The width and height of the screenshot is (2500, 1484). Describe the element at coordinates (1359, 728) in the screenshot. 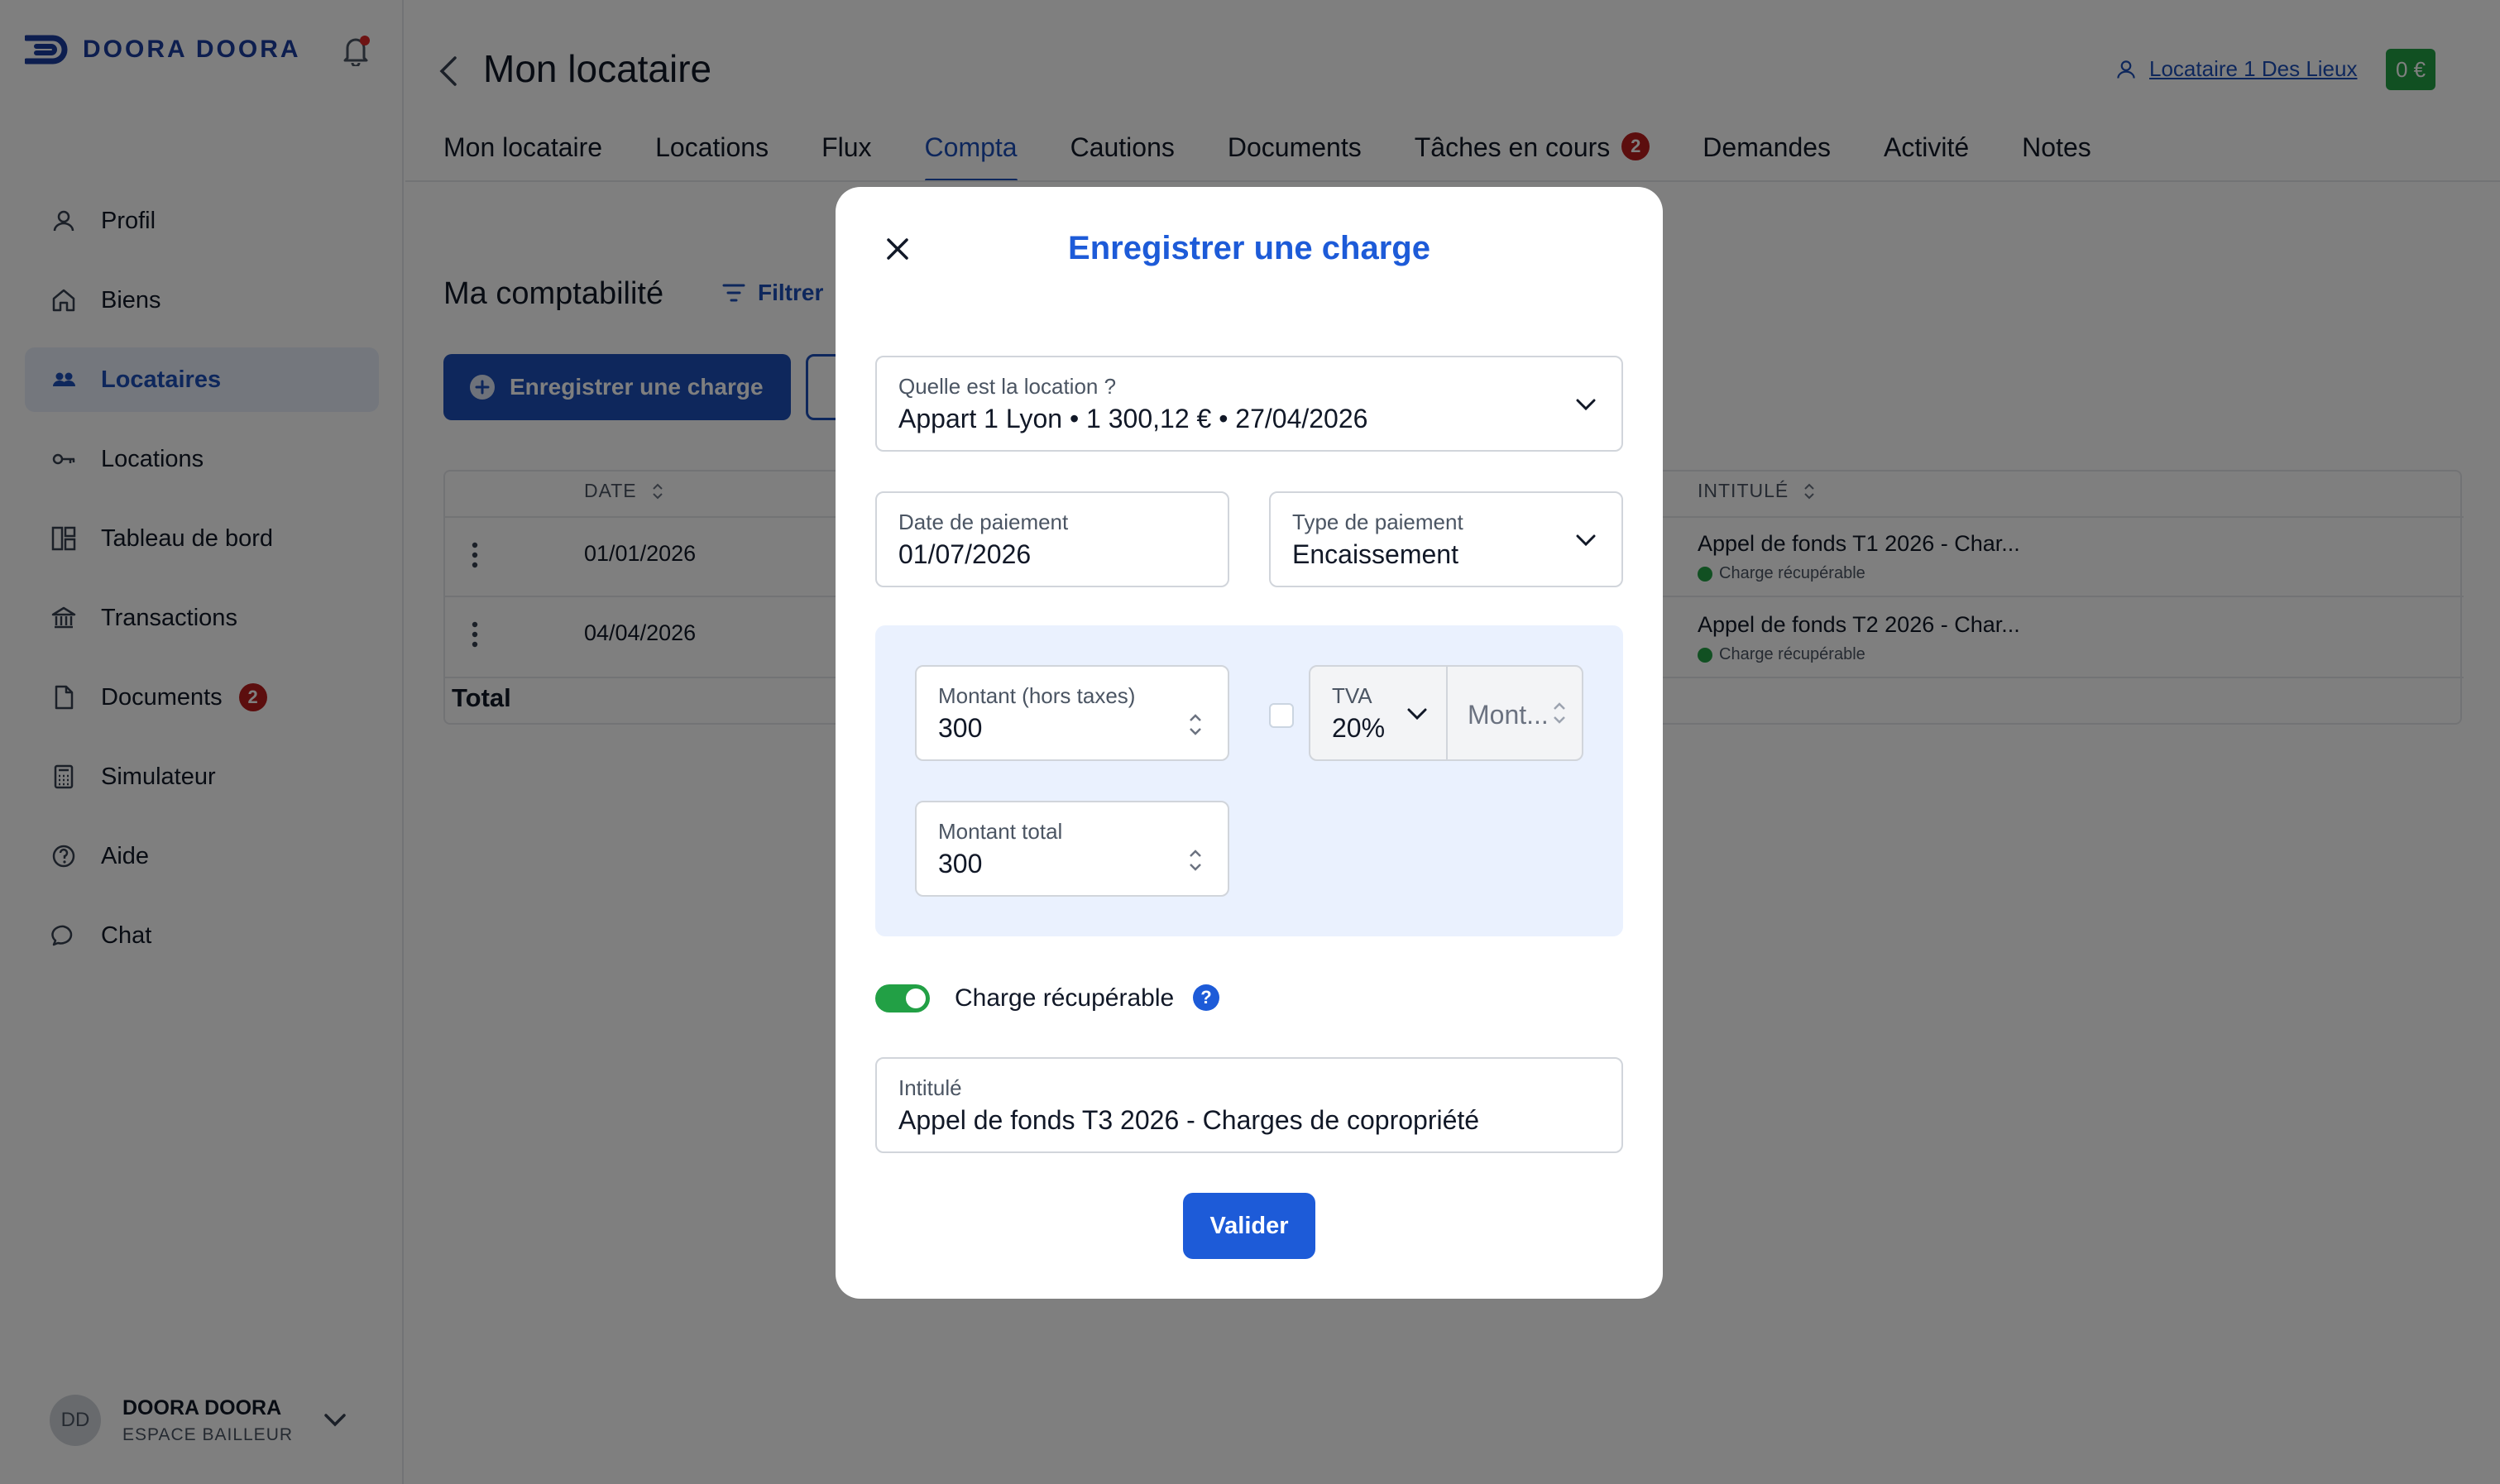

I see `tva-value: 20%` at that location.